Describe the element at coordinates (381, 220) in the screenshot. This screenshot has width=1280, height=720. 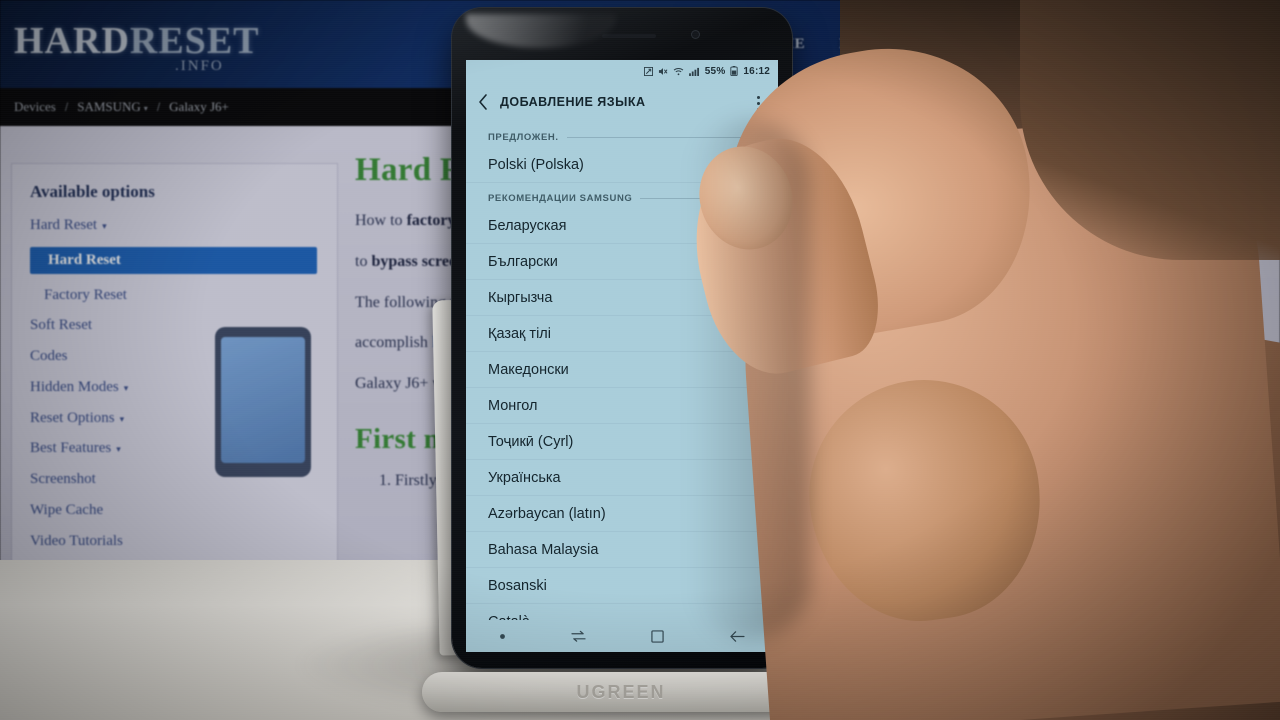
I see `text-run: How to` at that location.